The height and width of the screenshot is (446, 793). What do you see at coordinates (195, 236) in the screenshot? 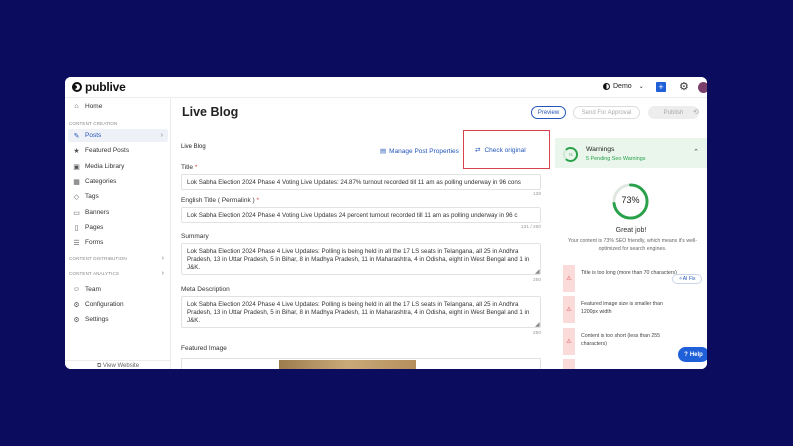
I see `summary-label: Summary` at bounding box center [195, 236].